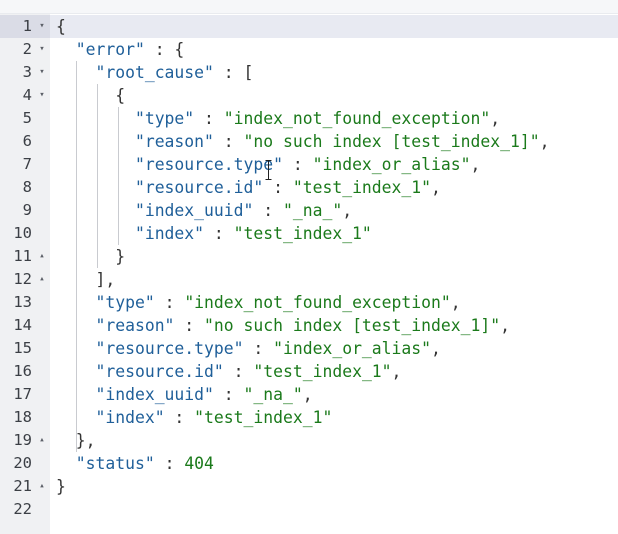  What do you see at coordinates (309, 463) in the screenshot?
I see `code-line: 20 "status" : 404` at bounding box center [309, 463].